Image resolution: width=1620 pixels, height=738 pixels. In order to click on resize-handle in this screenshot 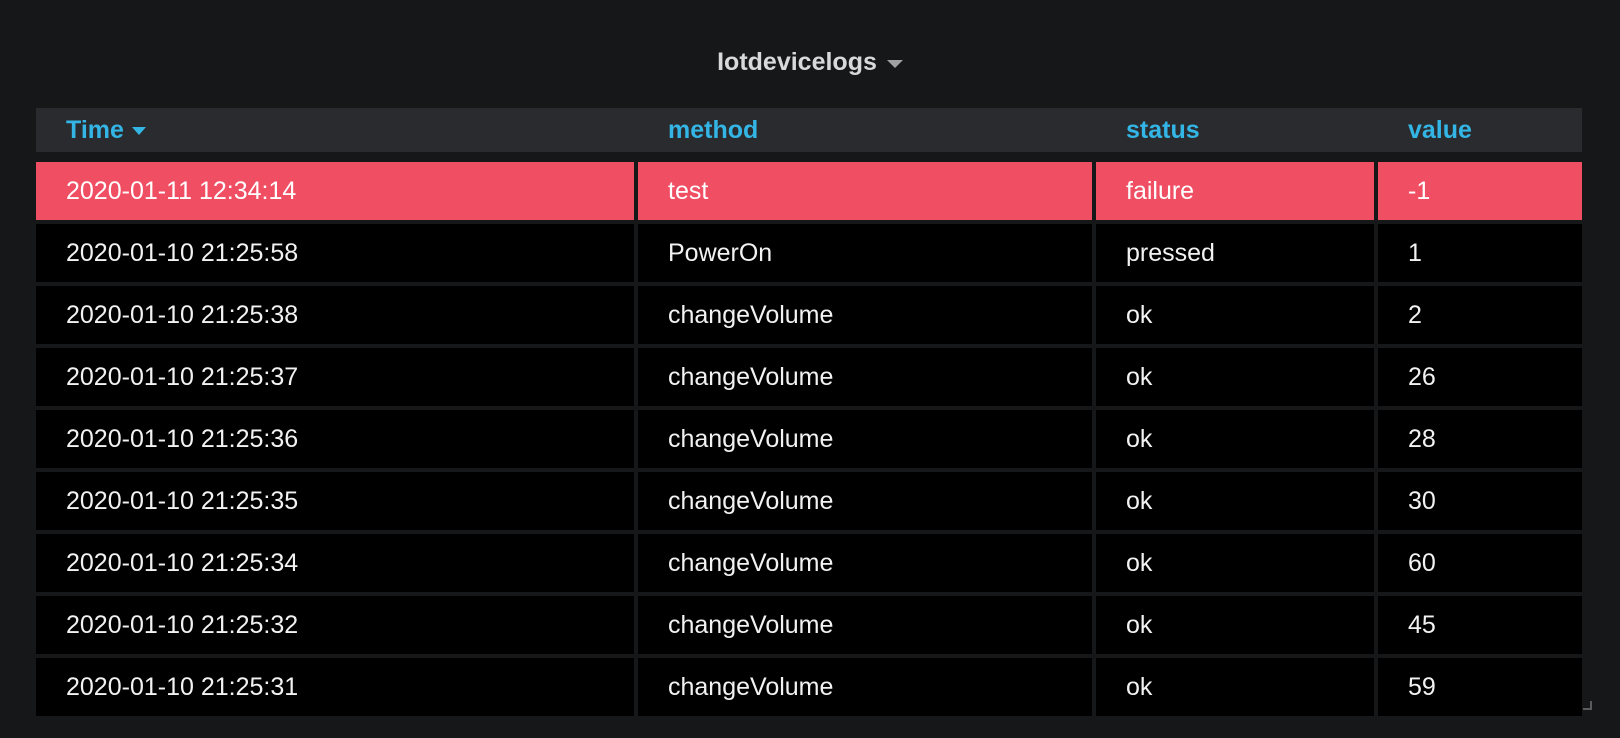, I will do `click(1587, 705)`.